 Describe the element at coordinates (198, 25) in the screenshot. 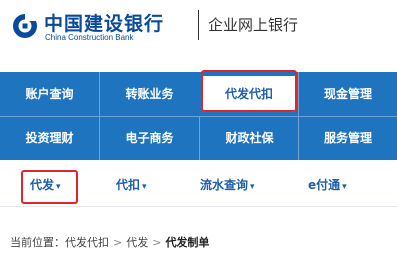

I see `header-divider` at that location.